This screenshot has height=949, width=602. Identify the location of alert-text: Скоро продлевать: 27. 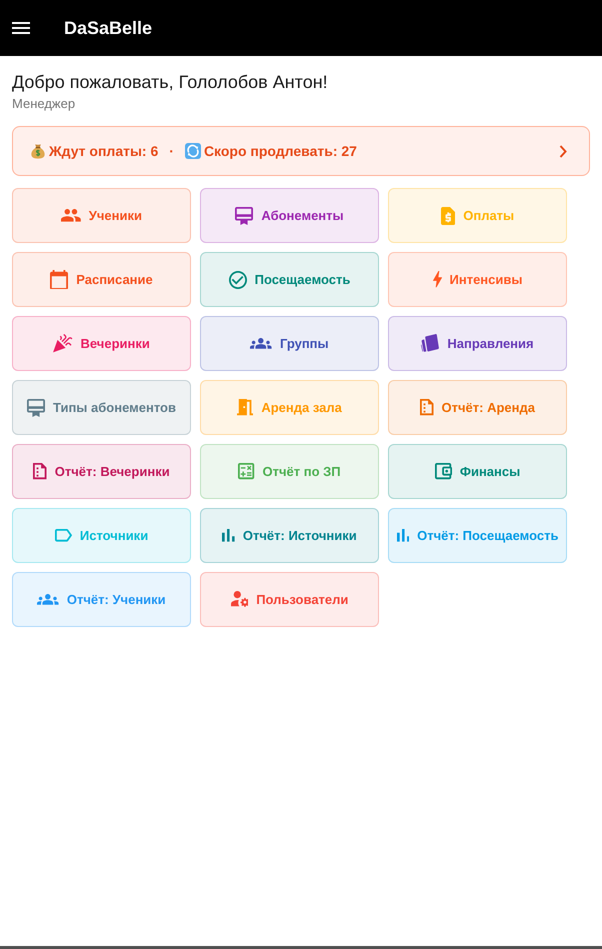
(280, 151).